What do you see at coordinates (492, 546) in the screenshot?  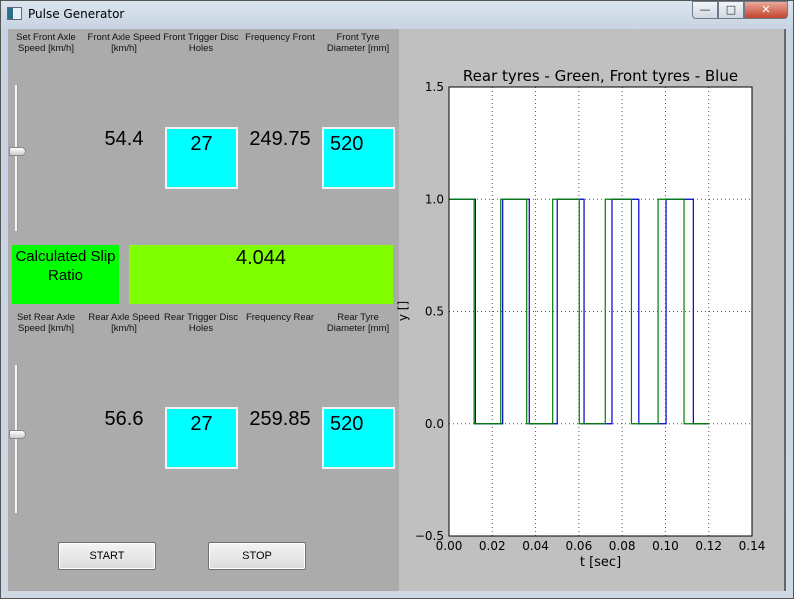 I see `x-tick-label: 0.02` at bounding box center [492, 546].